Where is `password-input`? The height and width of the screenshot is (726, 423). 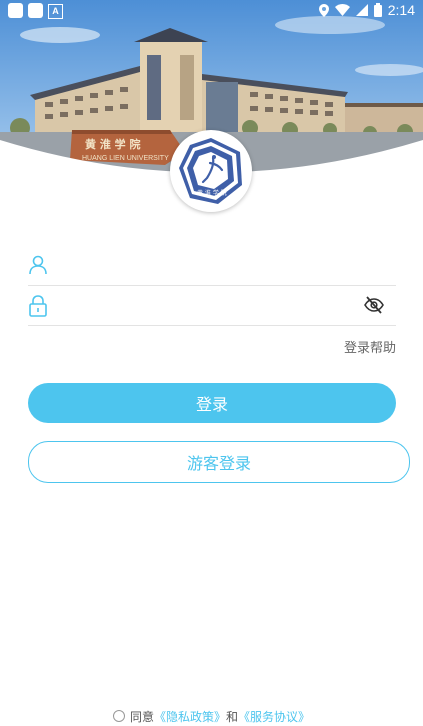 password-input is located at coordinates (210, 305).